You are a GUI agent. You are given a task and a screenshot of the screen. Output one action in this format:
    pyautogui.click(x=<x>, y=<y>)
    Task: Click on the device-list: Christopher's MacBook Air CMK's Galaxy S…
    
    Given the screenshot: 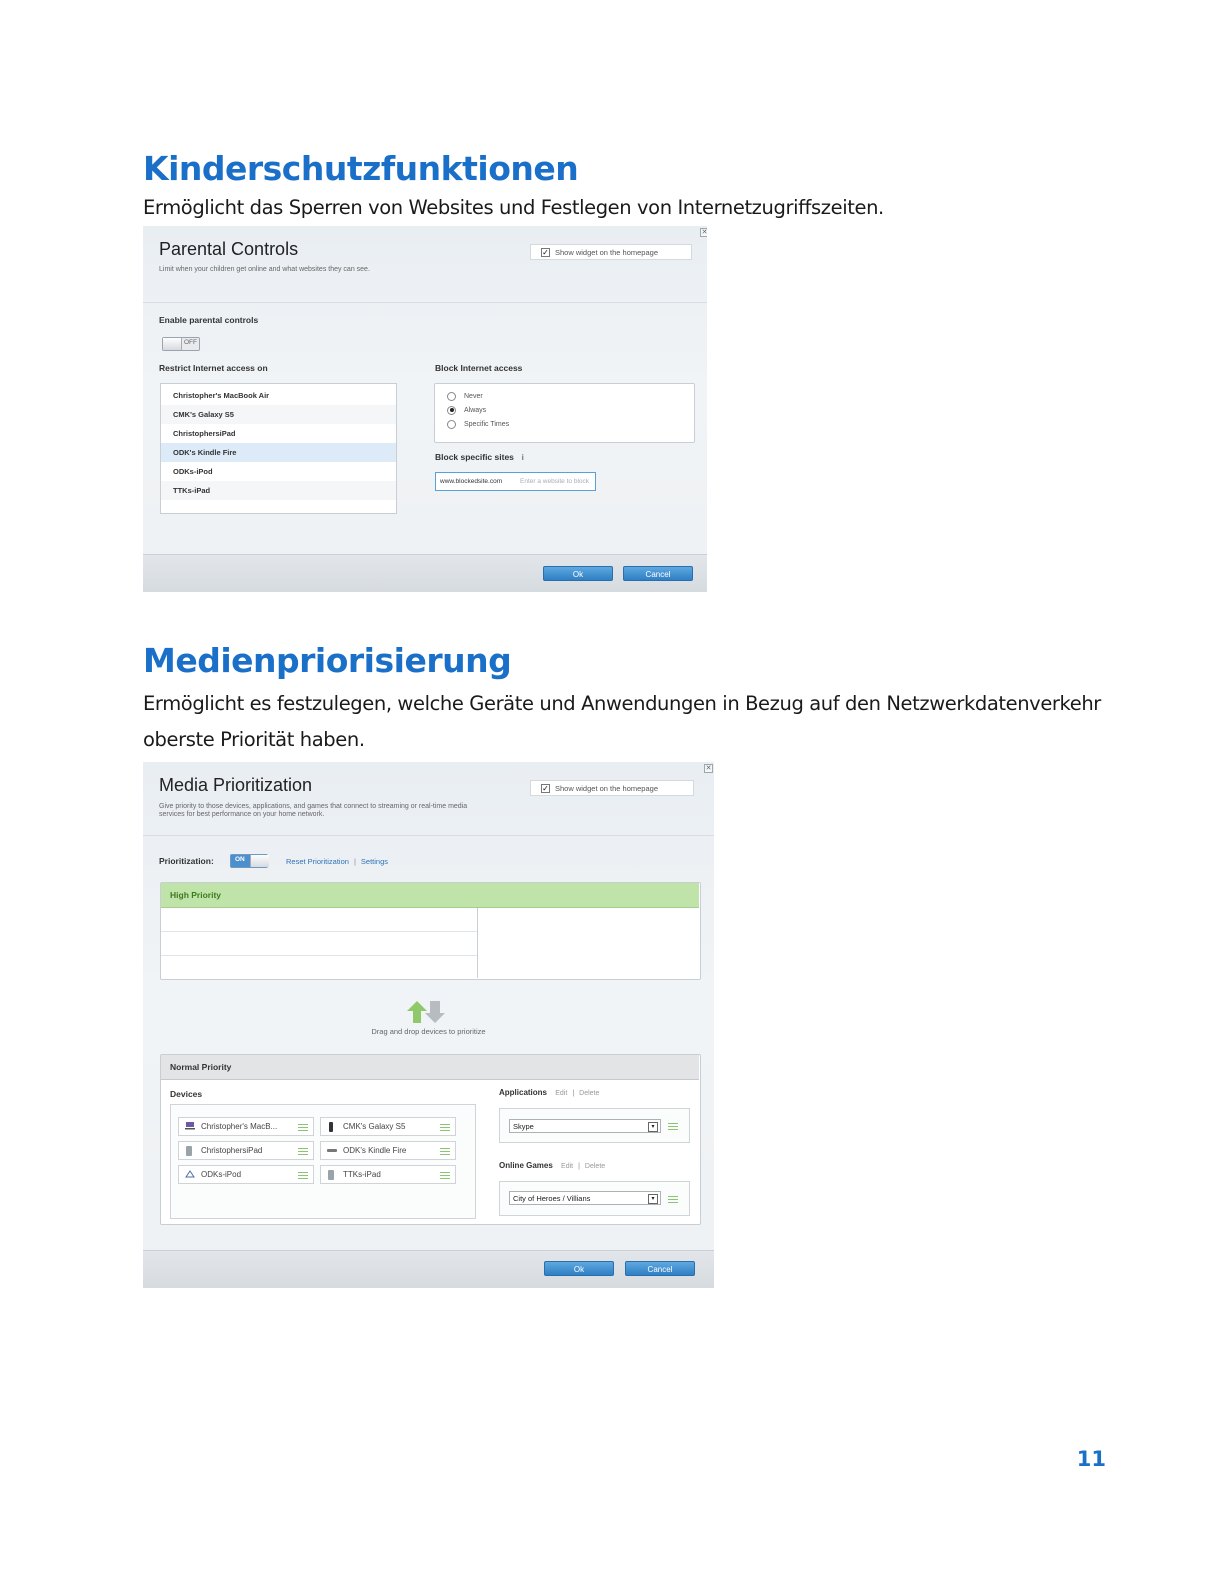 What is the action you would take?
    pyautogui.click(x=278, y=448)
    